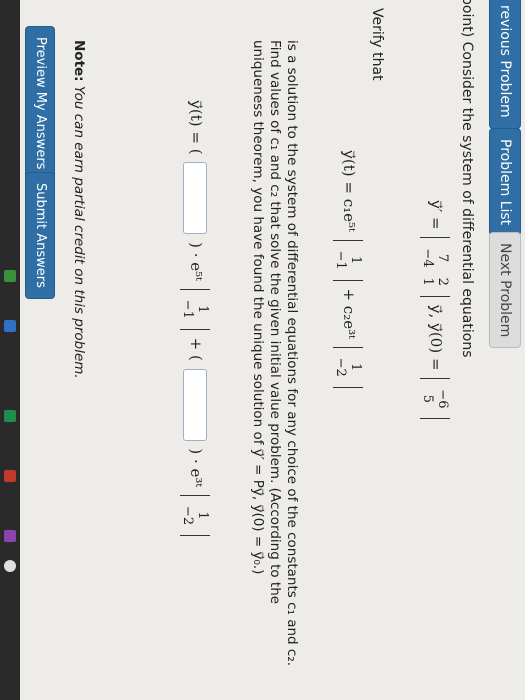 The width and height of the screenshot is (525, 700). Describe the element at coordinates (349, 191) in the screenshot. I see `solution-lhs: y⃗(t) = c₁e⁵ᵗ` at that location.